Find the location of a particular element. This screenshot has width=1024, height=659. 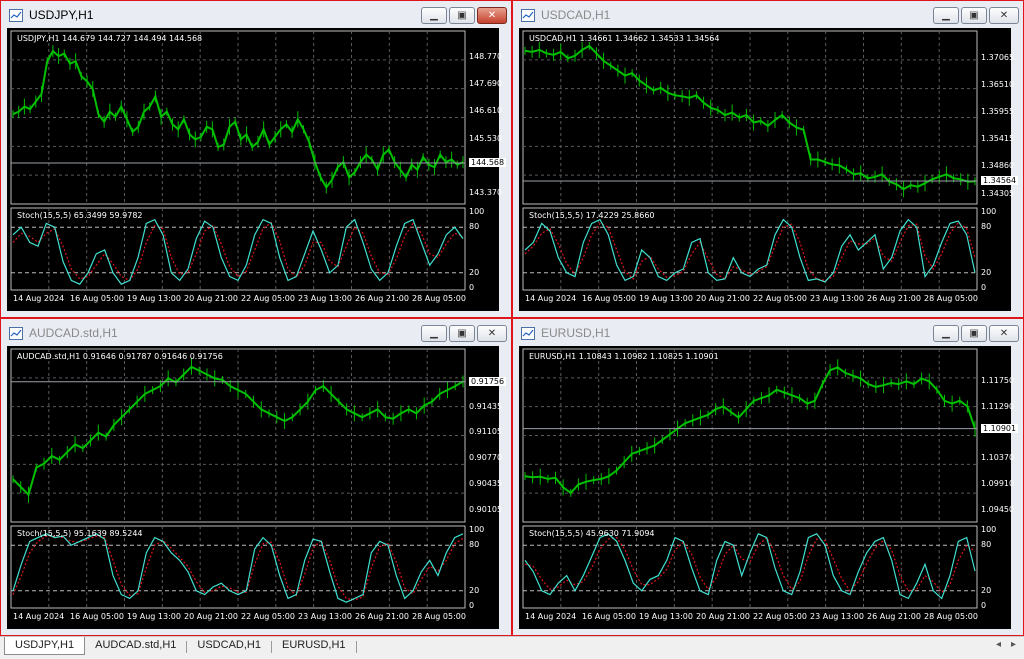

price-axis-label: 143.370 is located at coordinates (486, 193).